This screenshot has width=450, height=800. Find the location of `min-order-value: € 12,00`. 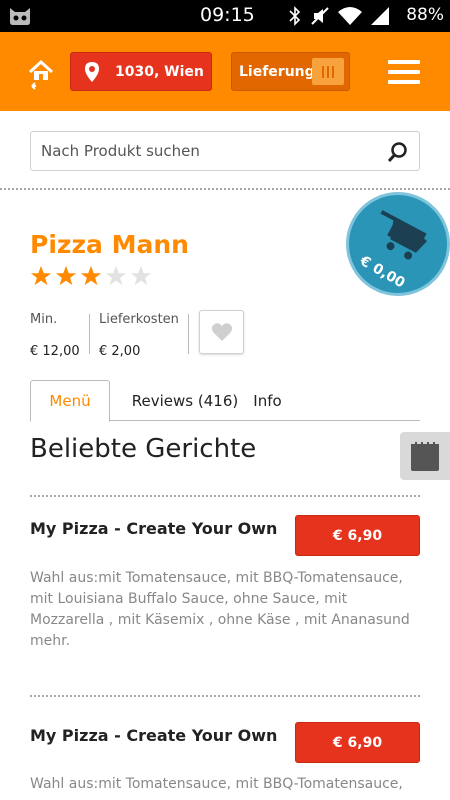

min-order-value: € 12,00 is located at coordinates (55, 351).